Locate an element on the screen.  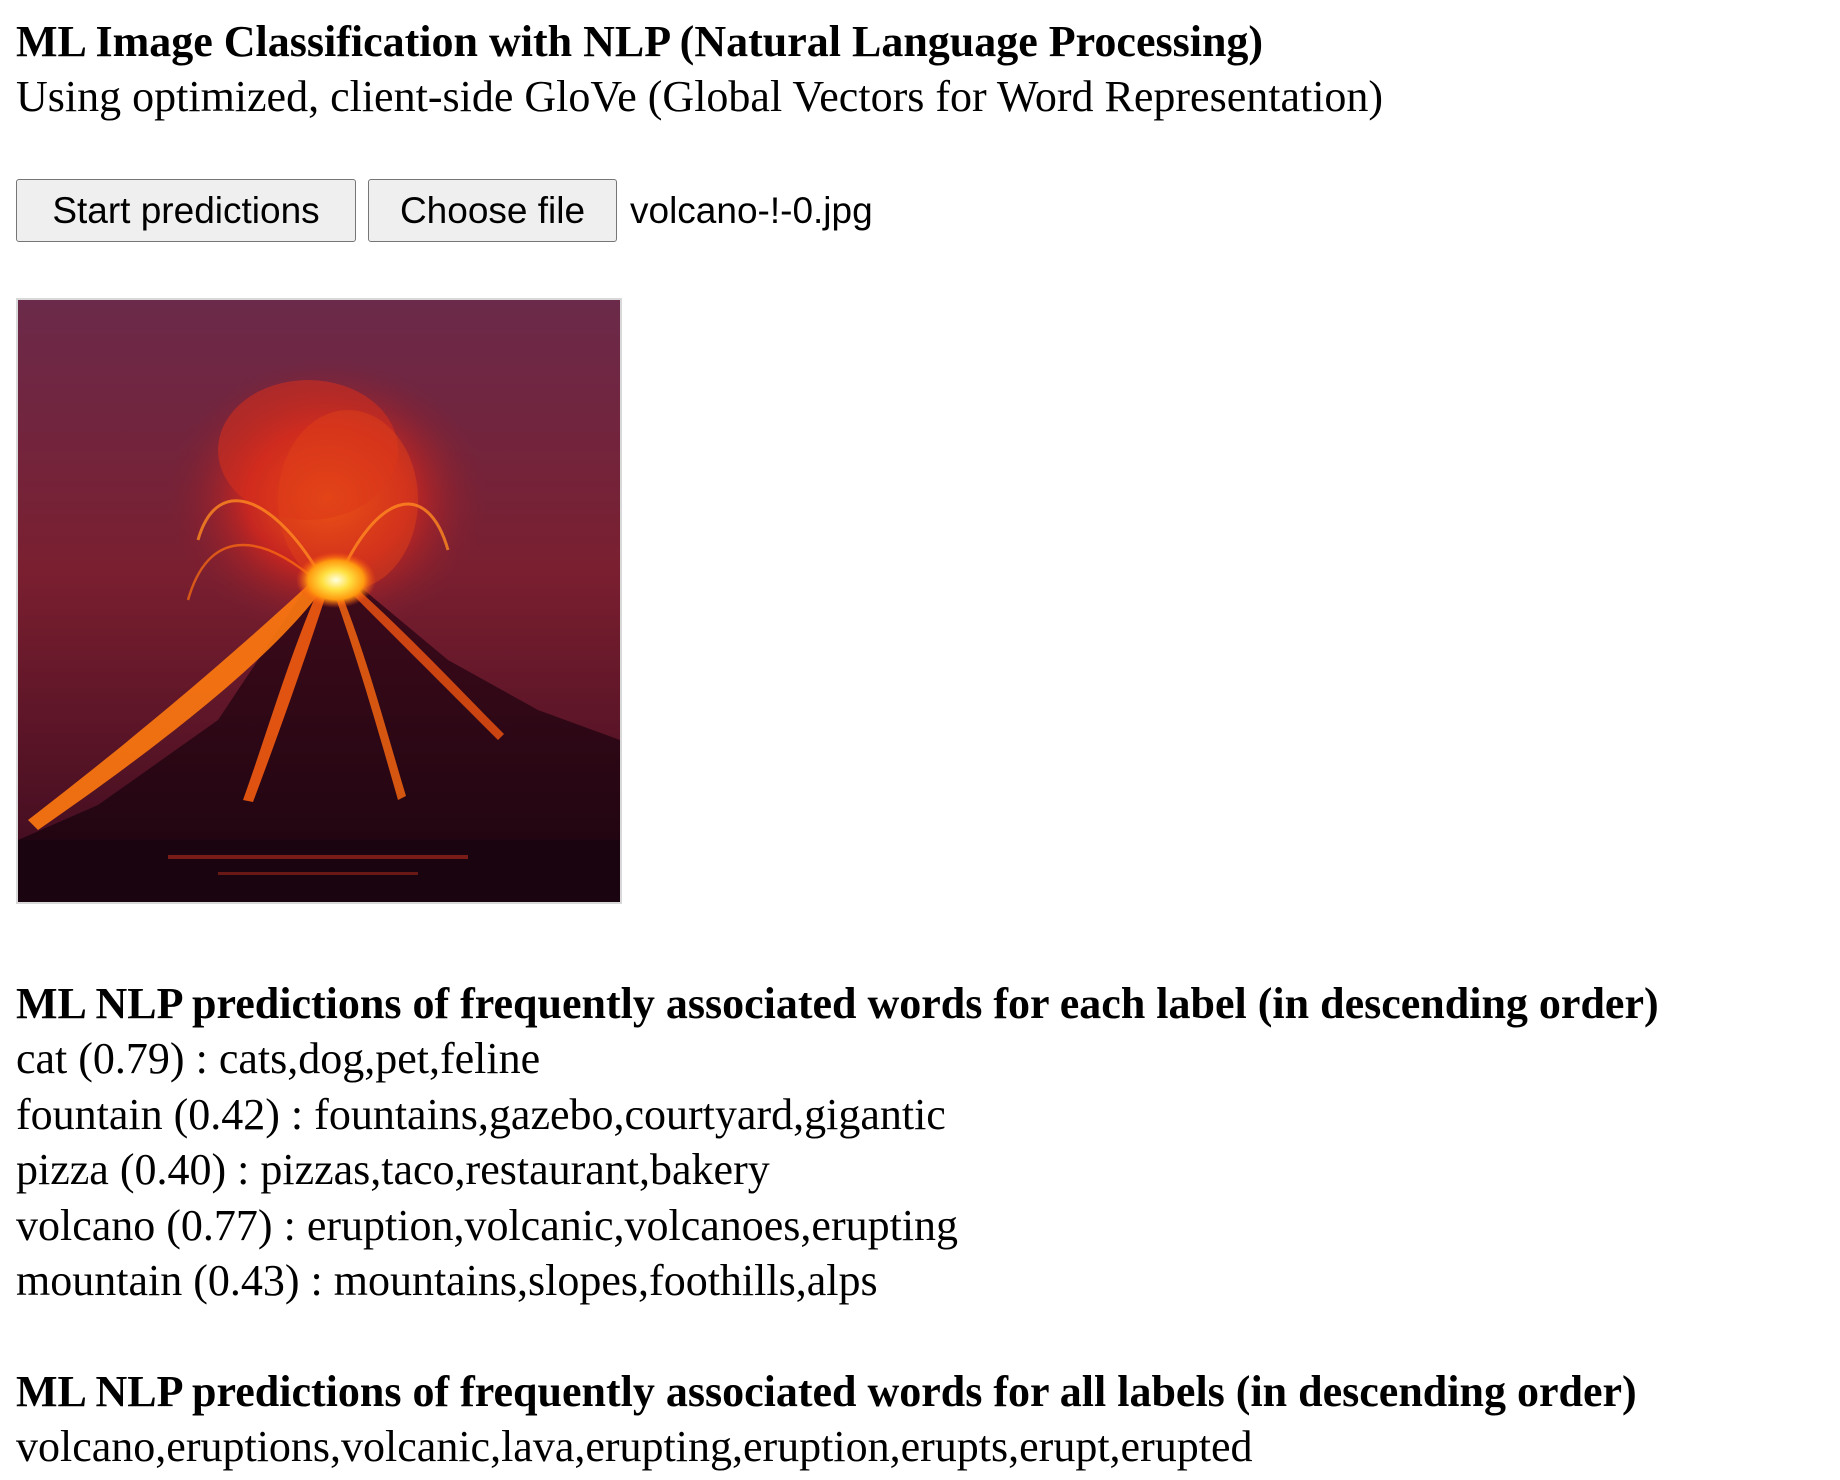
uploaded-image-preview is located at coordinates (319, 601).